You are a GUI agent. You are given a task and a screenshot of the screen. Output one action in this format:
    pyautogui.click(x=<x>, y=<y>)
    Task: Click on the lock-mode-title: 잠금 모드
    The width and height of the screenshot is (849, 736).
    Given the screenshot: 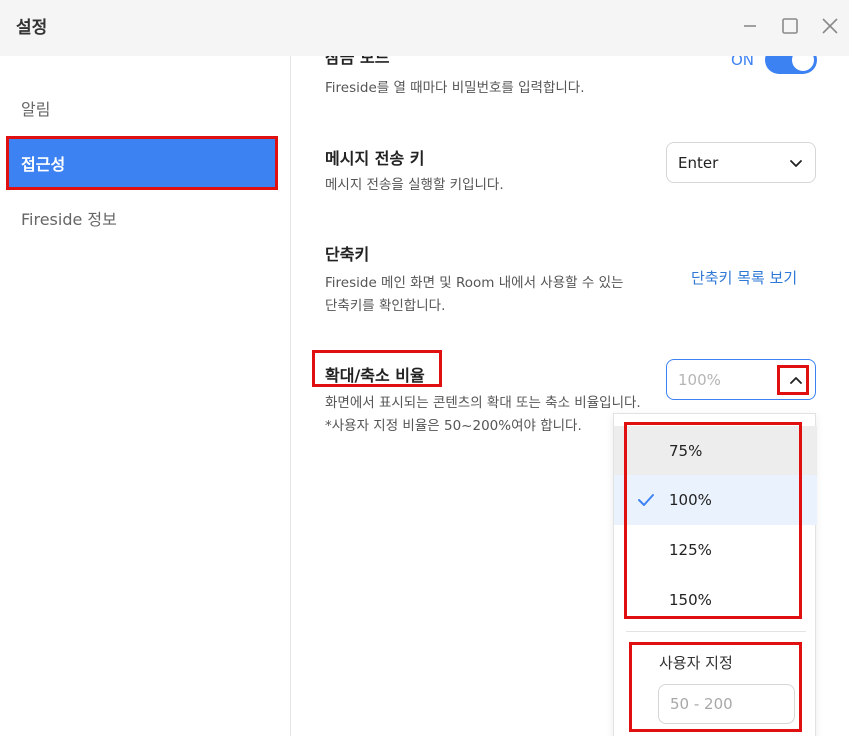 What is the action you would take?
    pyautogui.click(x=357, y=61)
    